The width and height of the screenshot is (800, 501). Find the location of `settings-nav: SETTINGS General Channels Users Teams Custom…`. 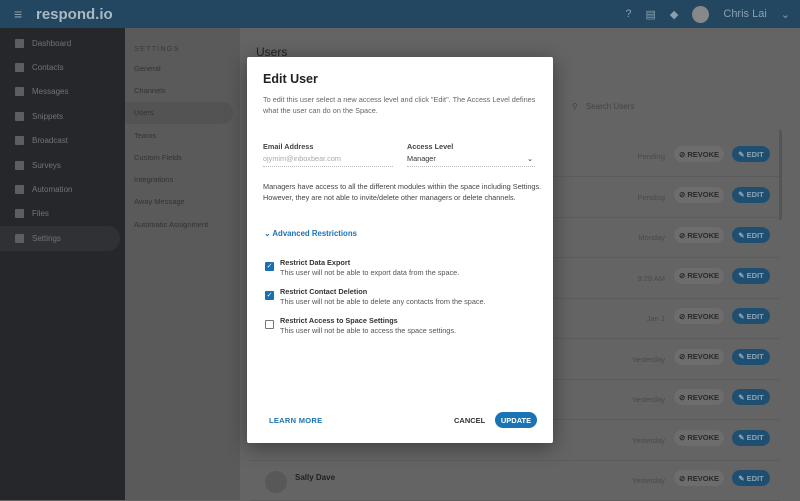

settings-nav: SETTINGS General Channels Users Teams Custom… is located at coordinates (182, 264).